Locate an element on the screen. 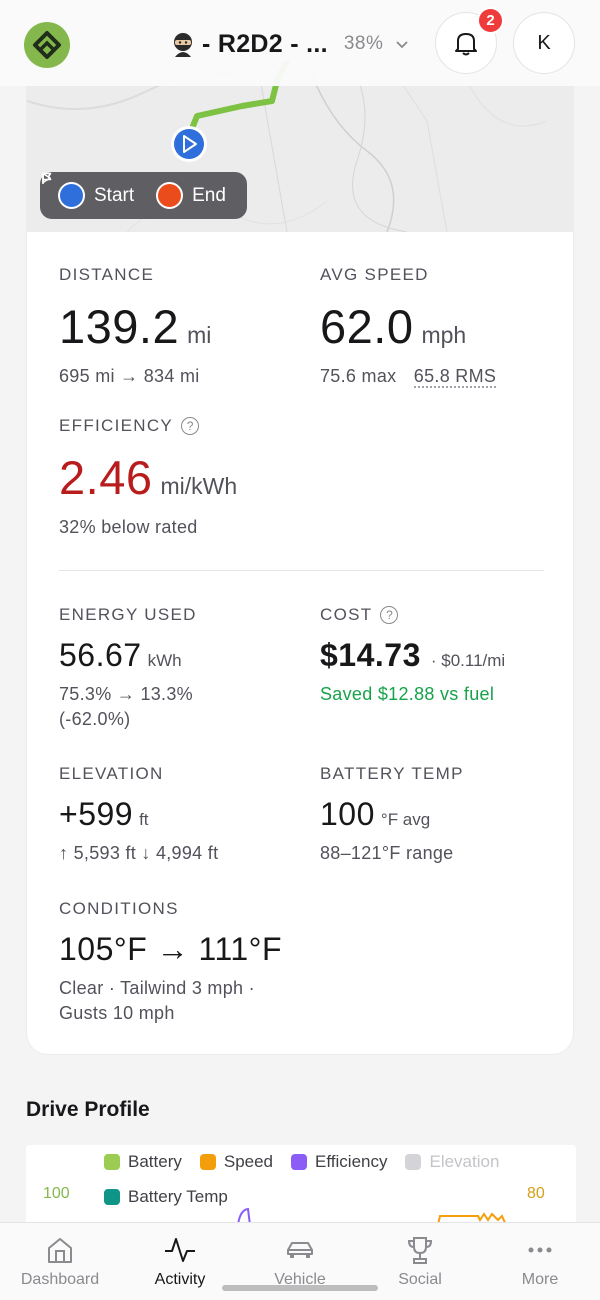  distance-unit: mi is located at coordinates (199, 335).